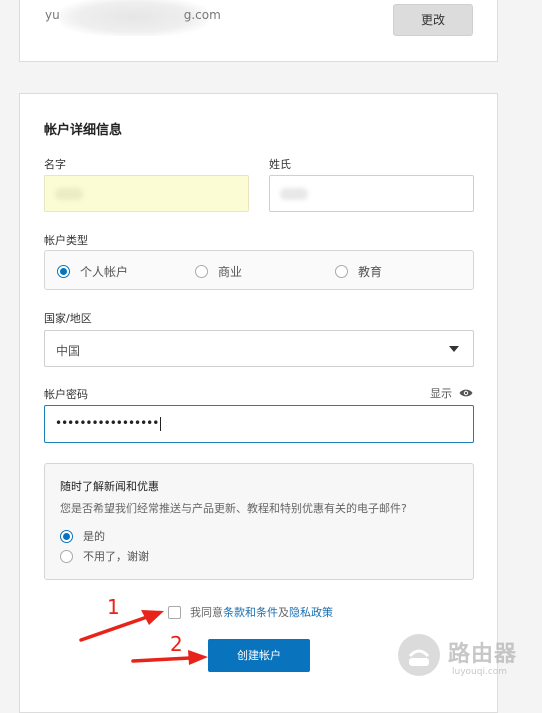 This screenshot has width=542, height=713. I want to click on last-name-redacted-value, so click(294, 194).